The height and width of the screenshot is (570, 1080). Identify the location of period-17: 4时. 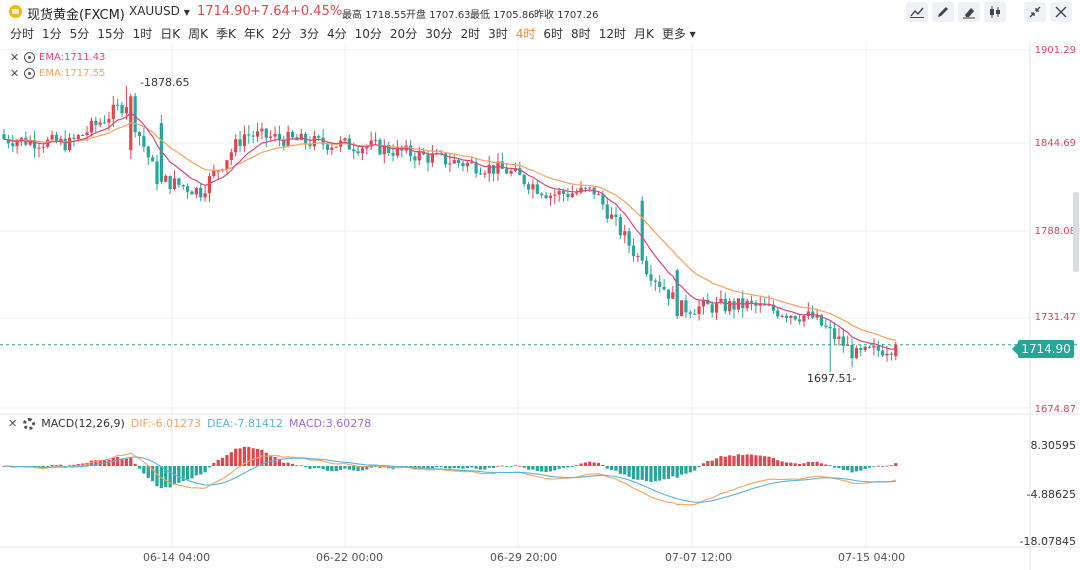
(526, 33).